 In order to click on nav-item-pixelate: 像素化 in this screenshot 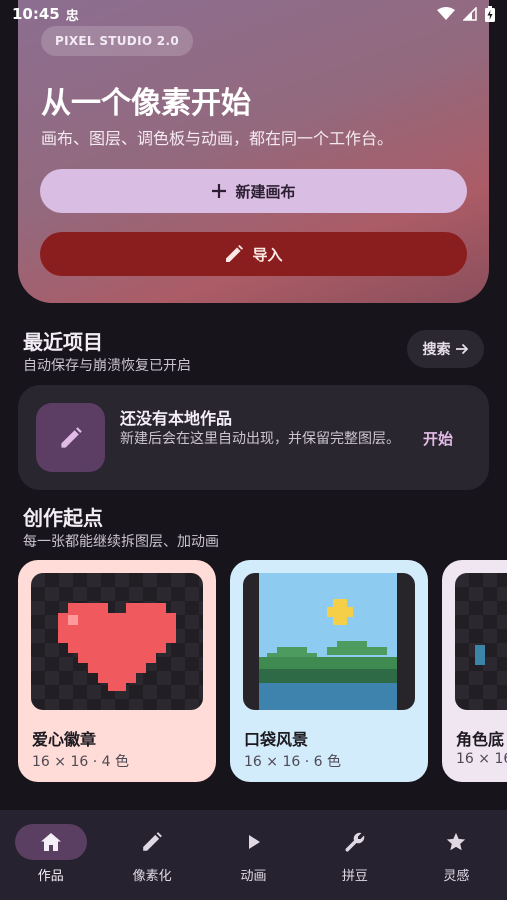, I will do `click(151, 855)`.